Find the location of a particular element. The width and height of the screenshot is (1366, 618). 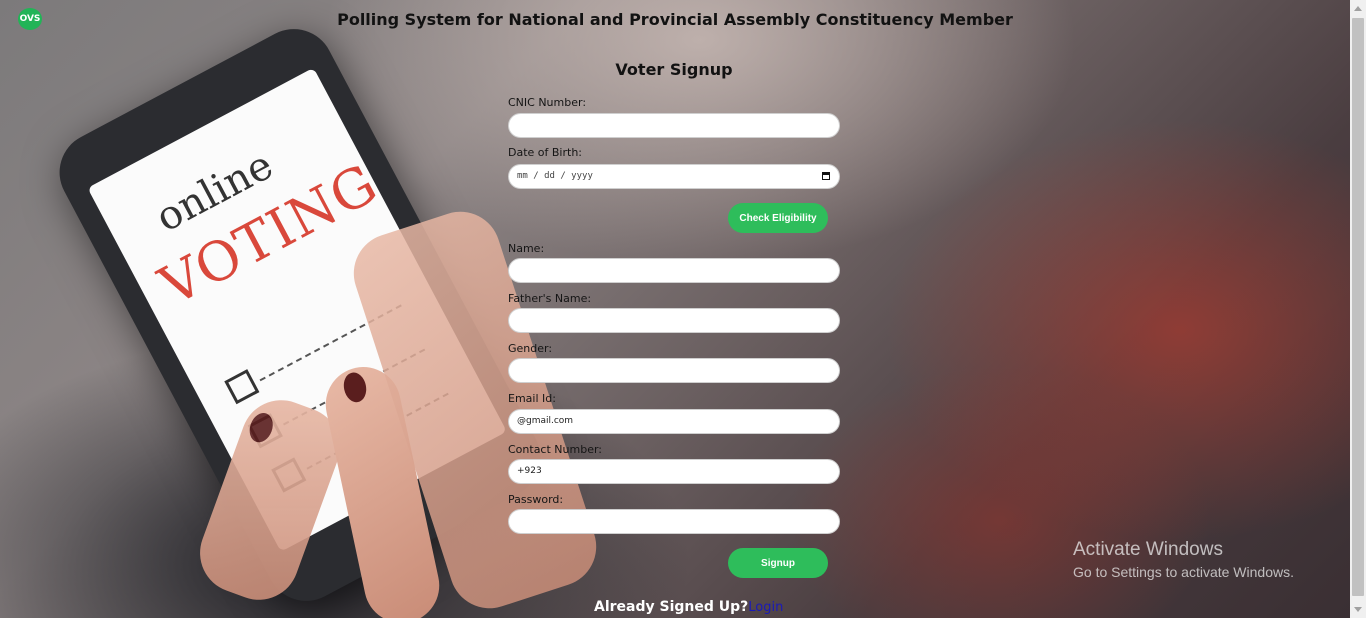

signup-button: Signup is located at coordinates (778, 563).